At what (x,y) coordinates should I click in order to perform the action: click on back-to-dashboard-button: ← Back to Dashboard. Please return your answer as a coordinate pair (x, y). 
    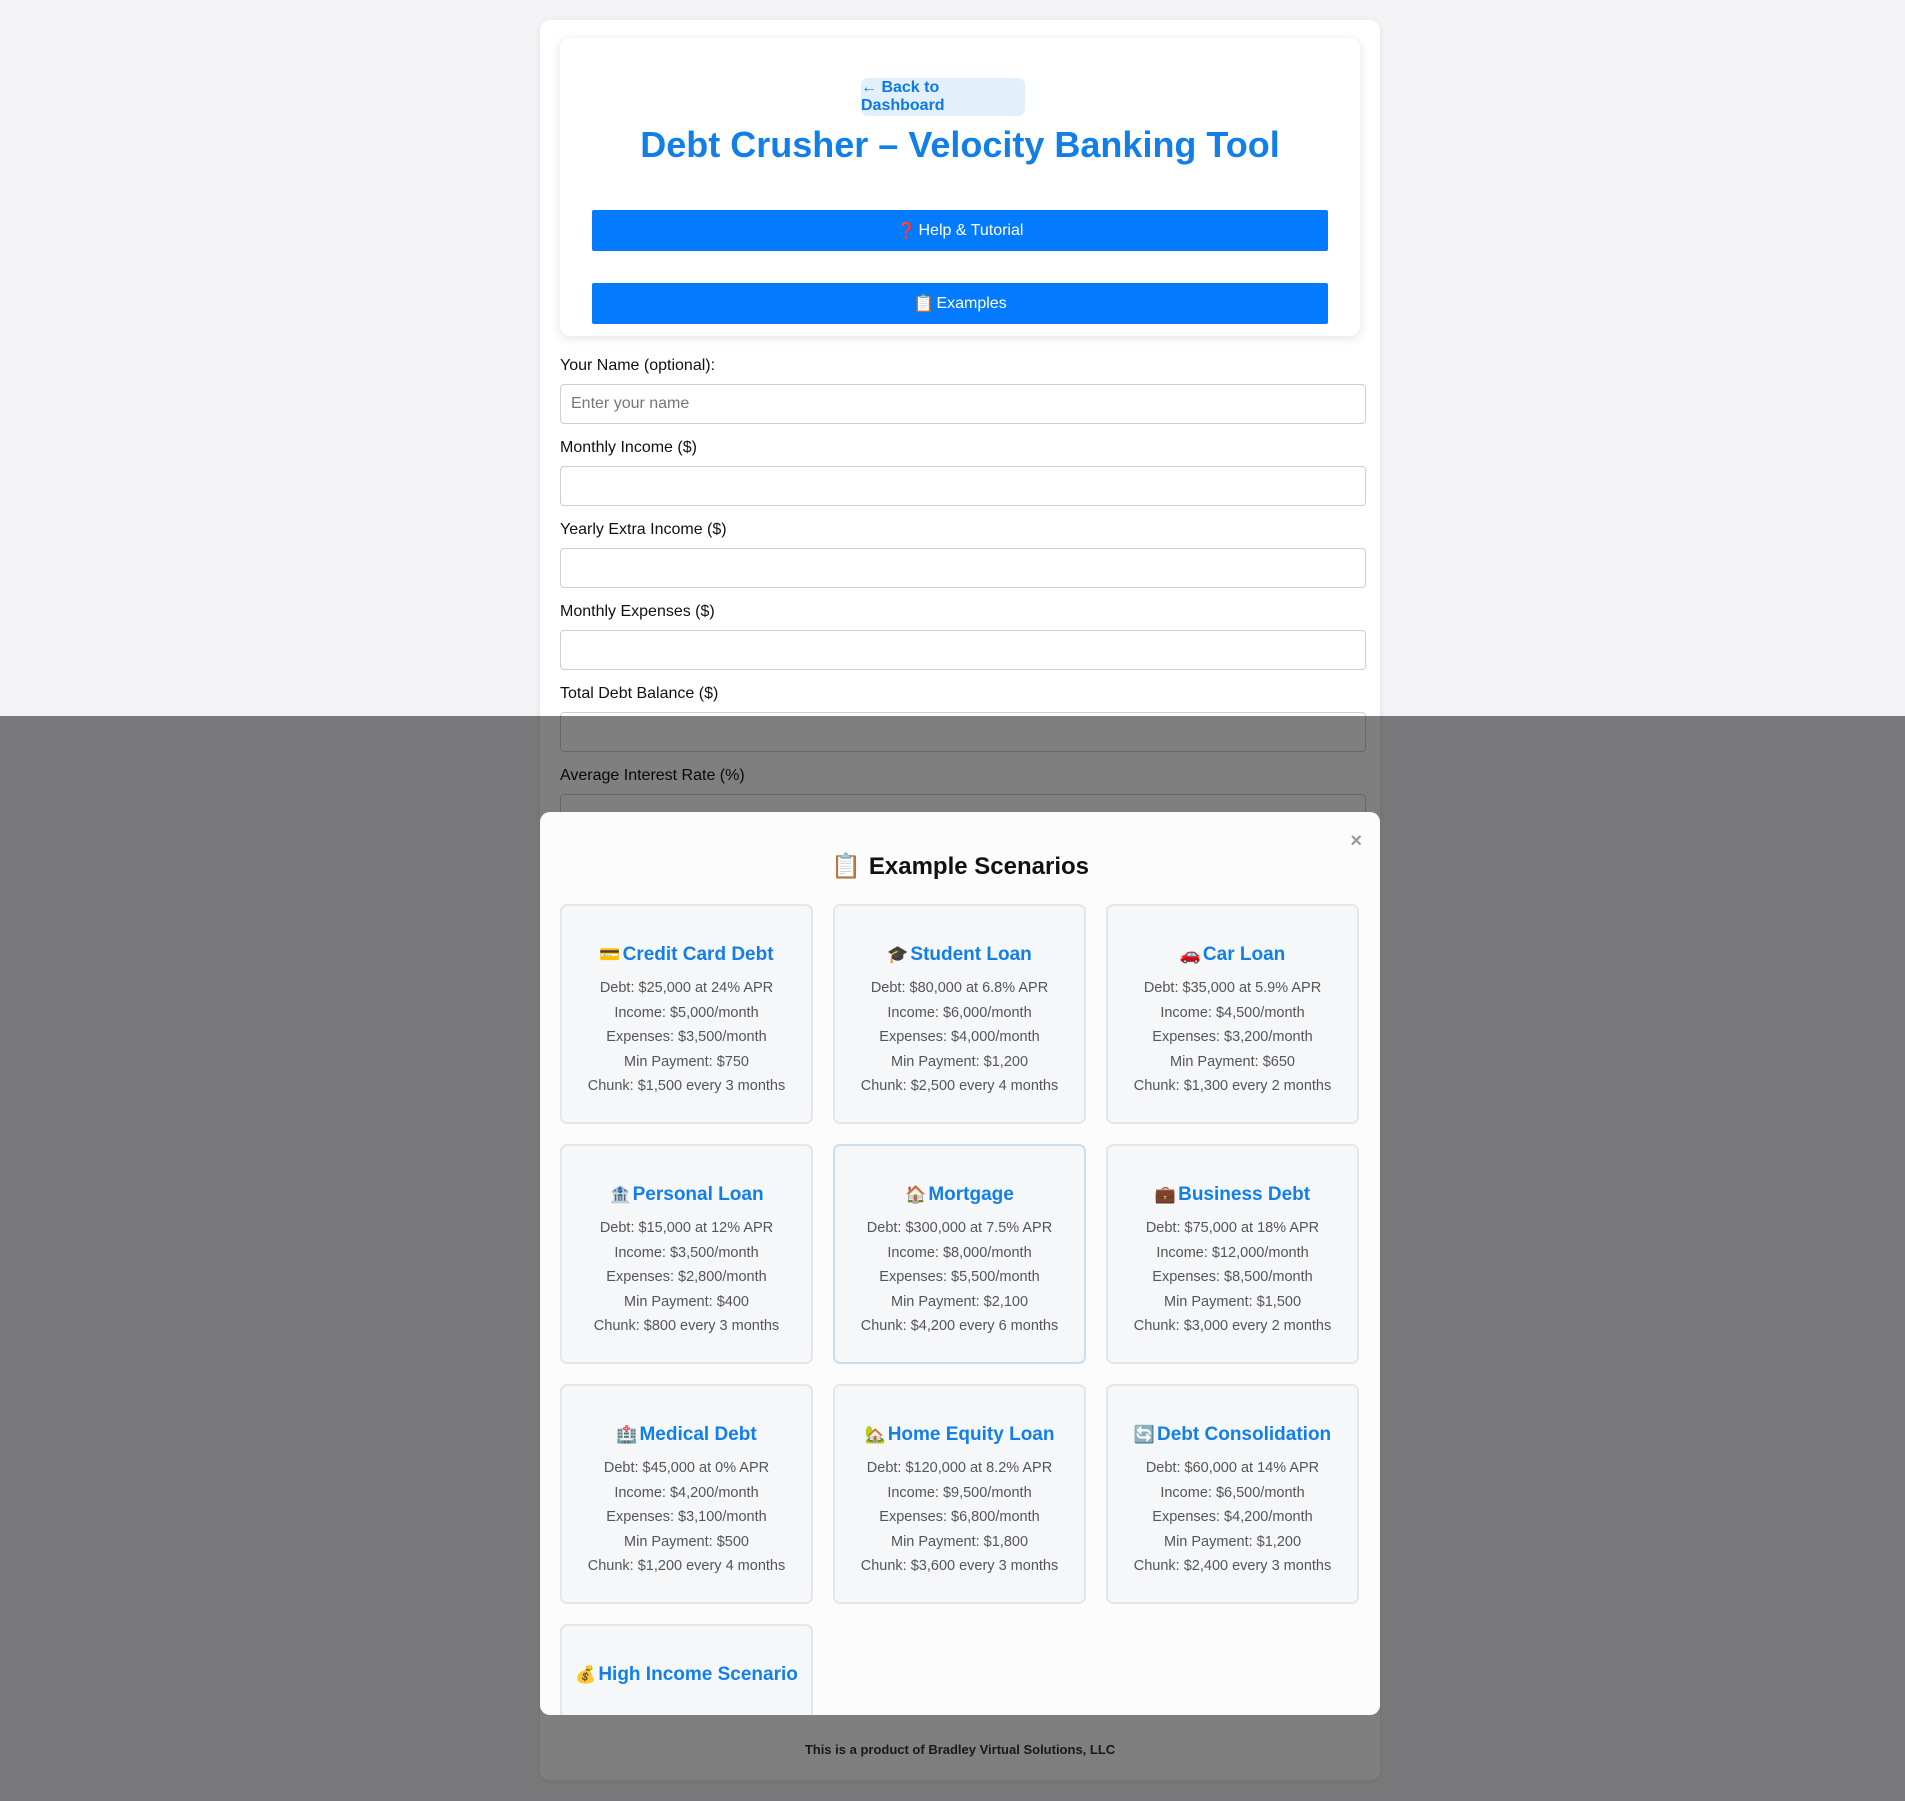
    Looking at the image, I should click on (943, 97).